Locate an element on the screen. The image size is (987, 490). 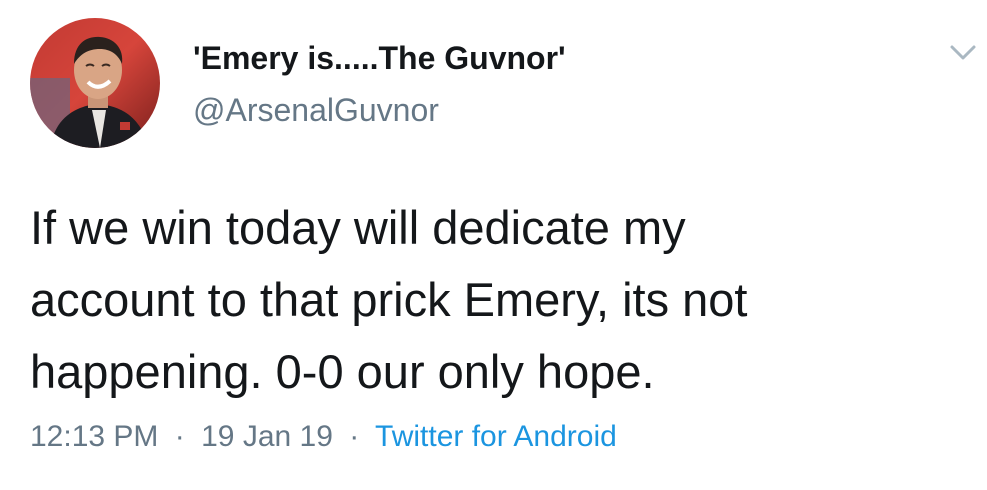
tweet-source-link: Twitter for Android is located at coordinates (496, 436).